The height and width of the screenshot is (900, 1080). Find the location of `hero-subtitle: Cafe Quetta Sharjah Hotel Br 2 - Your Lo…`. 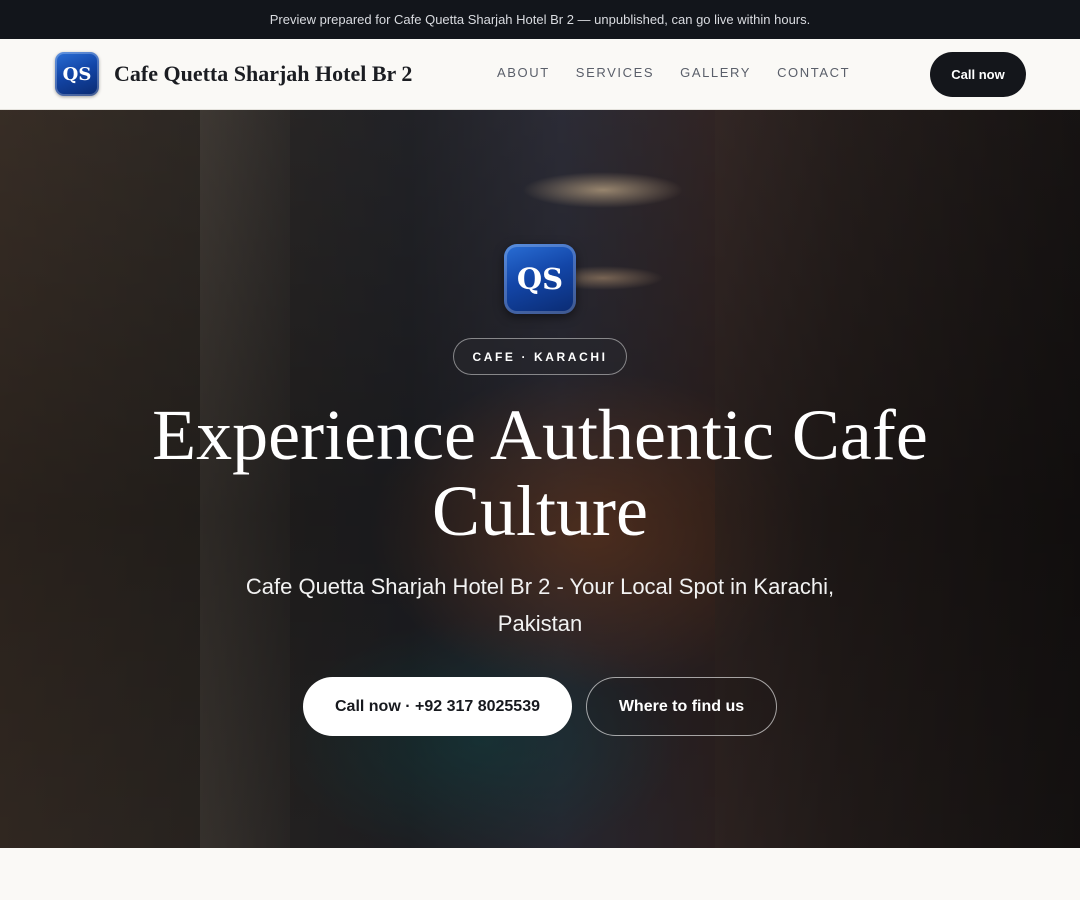

hero-subtitle: Cafe Quetta Sharjah Hotel Br 2 - Your Lo… is located at coordinates (540, 605).